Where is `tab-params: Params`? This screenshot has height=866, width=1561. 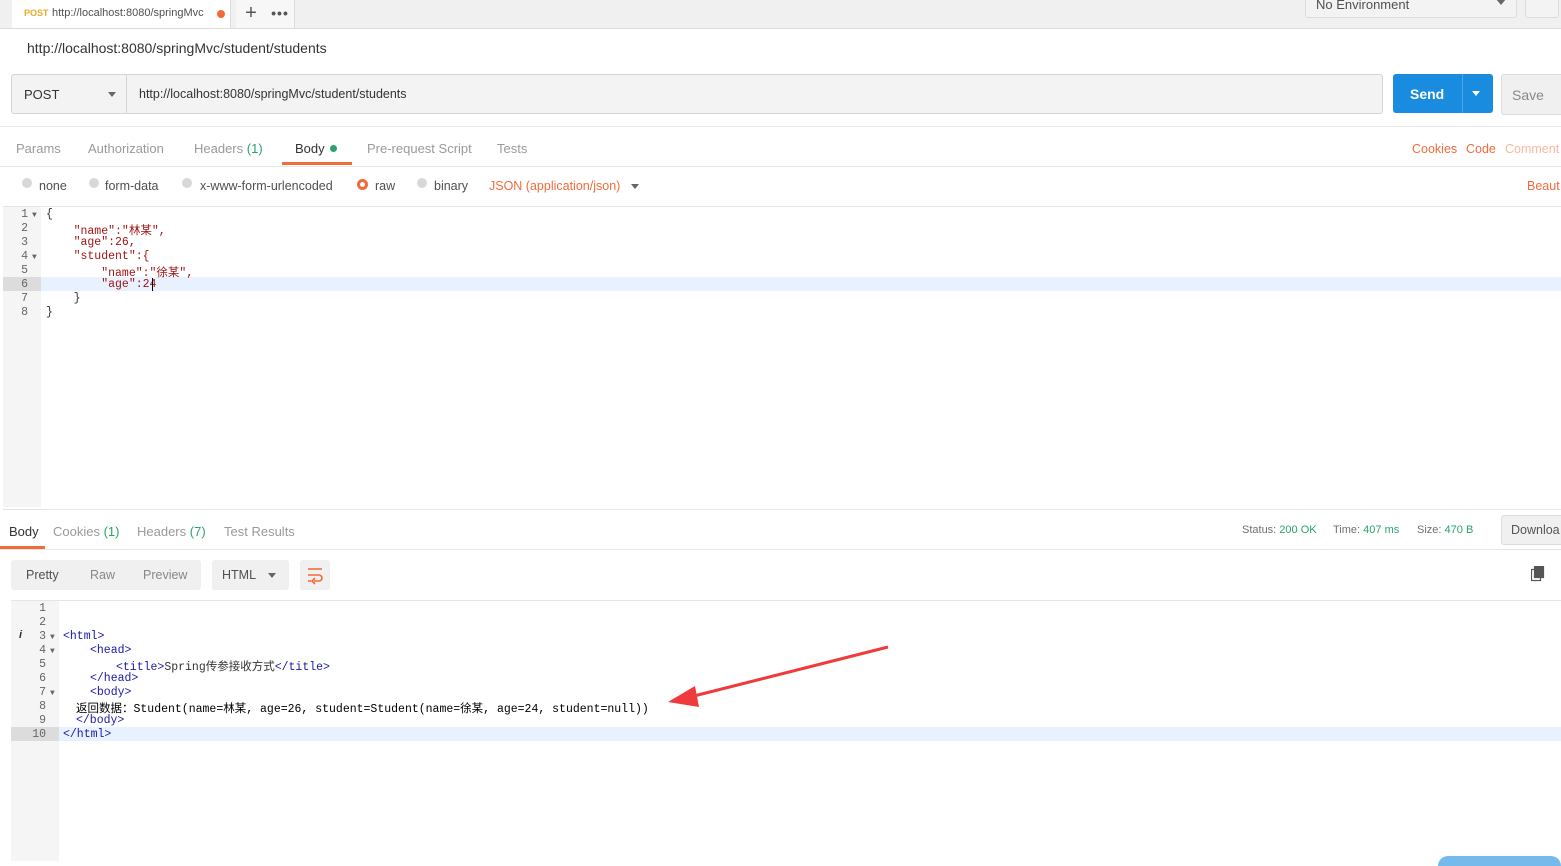 tab-params: Params is located at coordinates (38, 148).